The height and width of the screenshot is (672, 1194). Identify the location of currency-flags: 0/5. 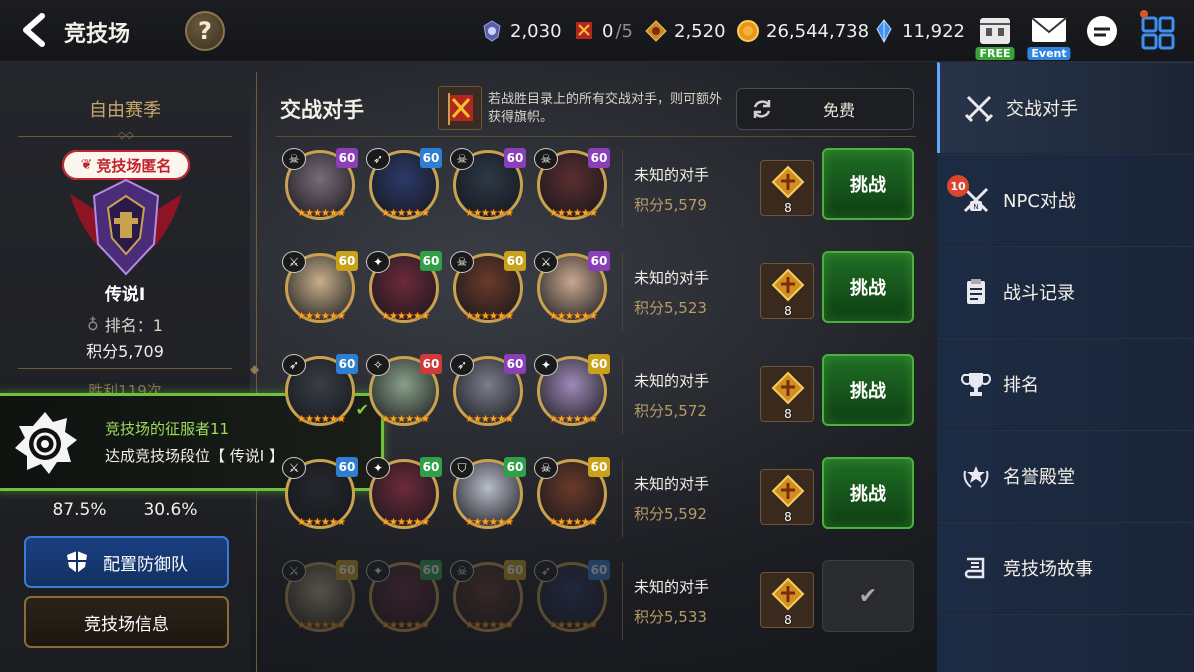
(602, 31).